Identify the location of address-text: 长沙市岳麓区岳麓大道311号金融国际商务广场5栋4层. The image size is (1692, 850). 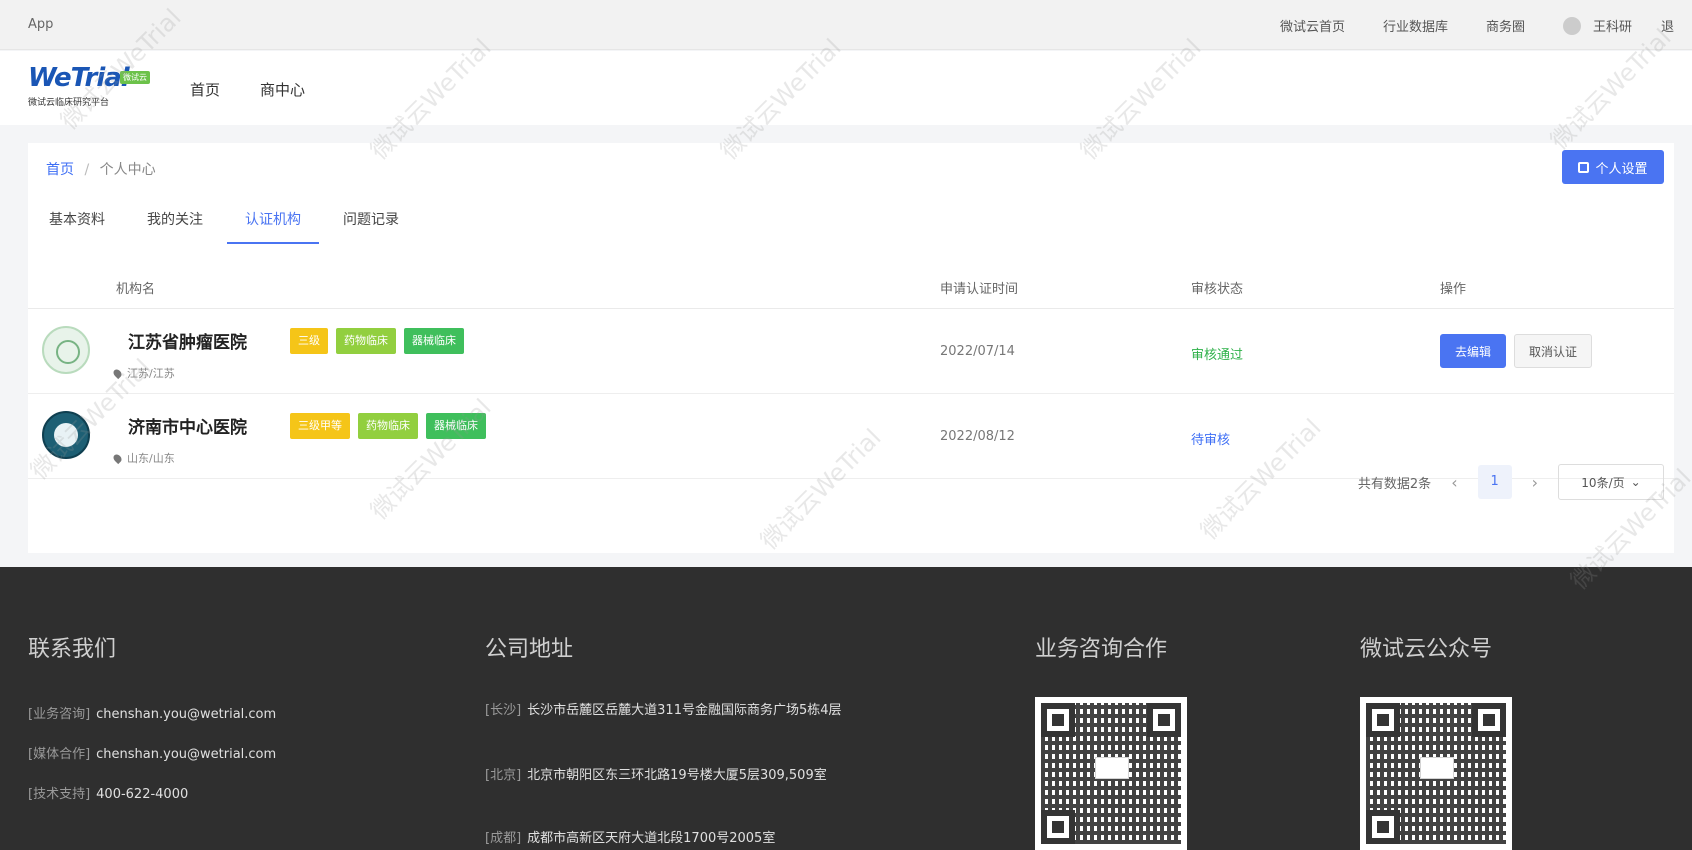
(684, 710).